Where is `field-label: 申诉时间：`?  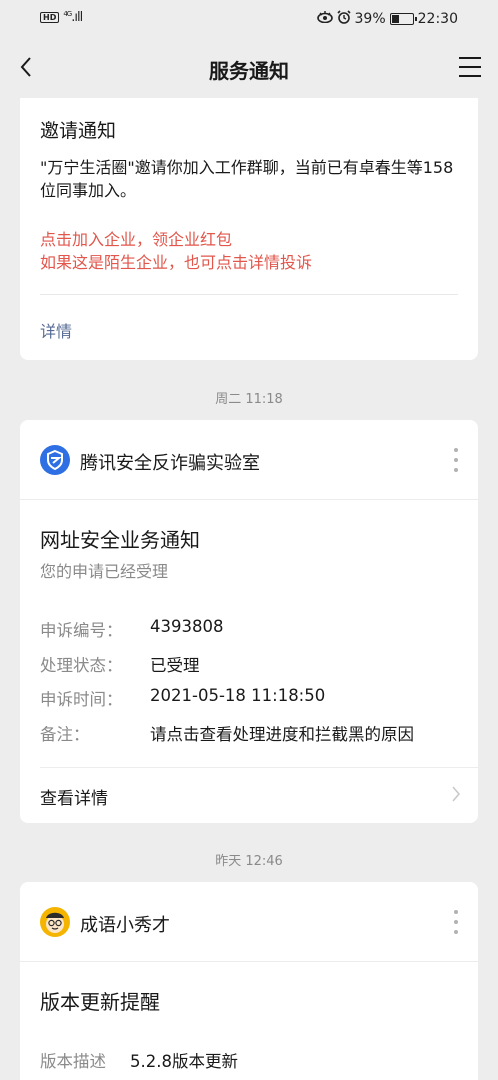 field-label: 申诉时间： is located at coordinates (81, 699).